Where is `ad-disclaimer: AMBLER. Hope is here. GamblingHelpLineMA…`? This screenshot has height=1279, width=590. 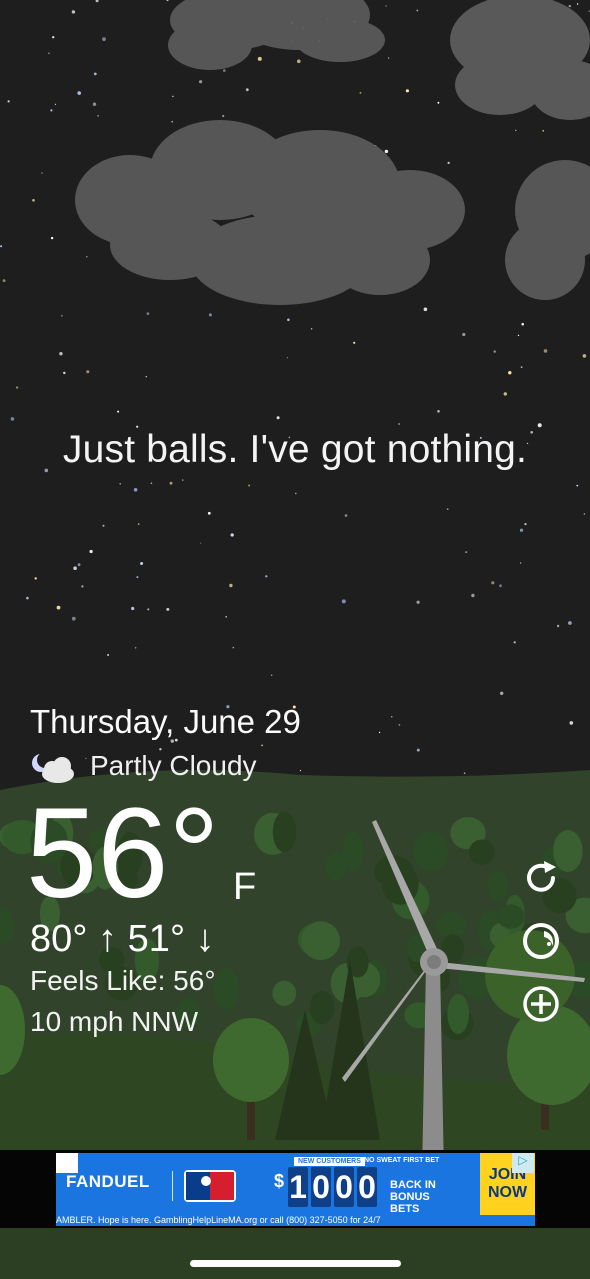
ad-disclaimer: AMBLER. Hope is here. GamblingHelpLineMA… is located at coordinates (218, 1220).